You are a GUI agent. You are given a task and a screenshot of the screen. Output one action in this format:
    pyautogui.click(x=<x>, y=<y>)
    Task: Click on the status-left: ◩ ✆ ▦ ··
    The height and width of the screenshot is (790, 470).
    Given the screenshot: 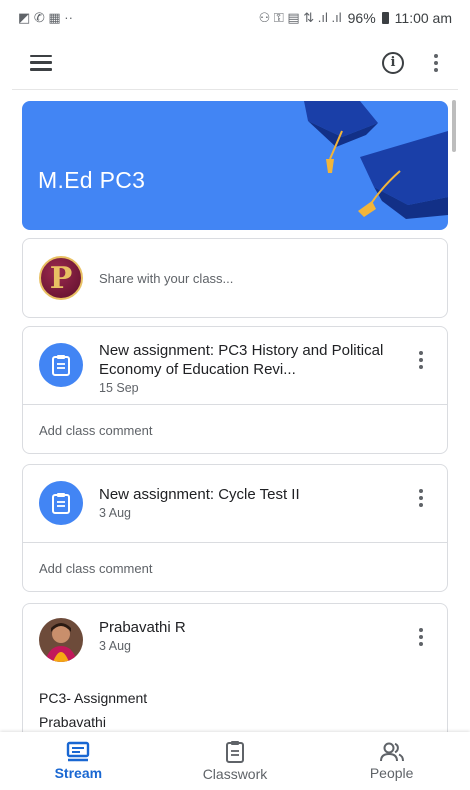 What is the action you would take?
    pyautogui.click(x=45, y=18)
    